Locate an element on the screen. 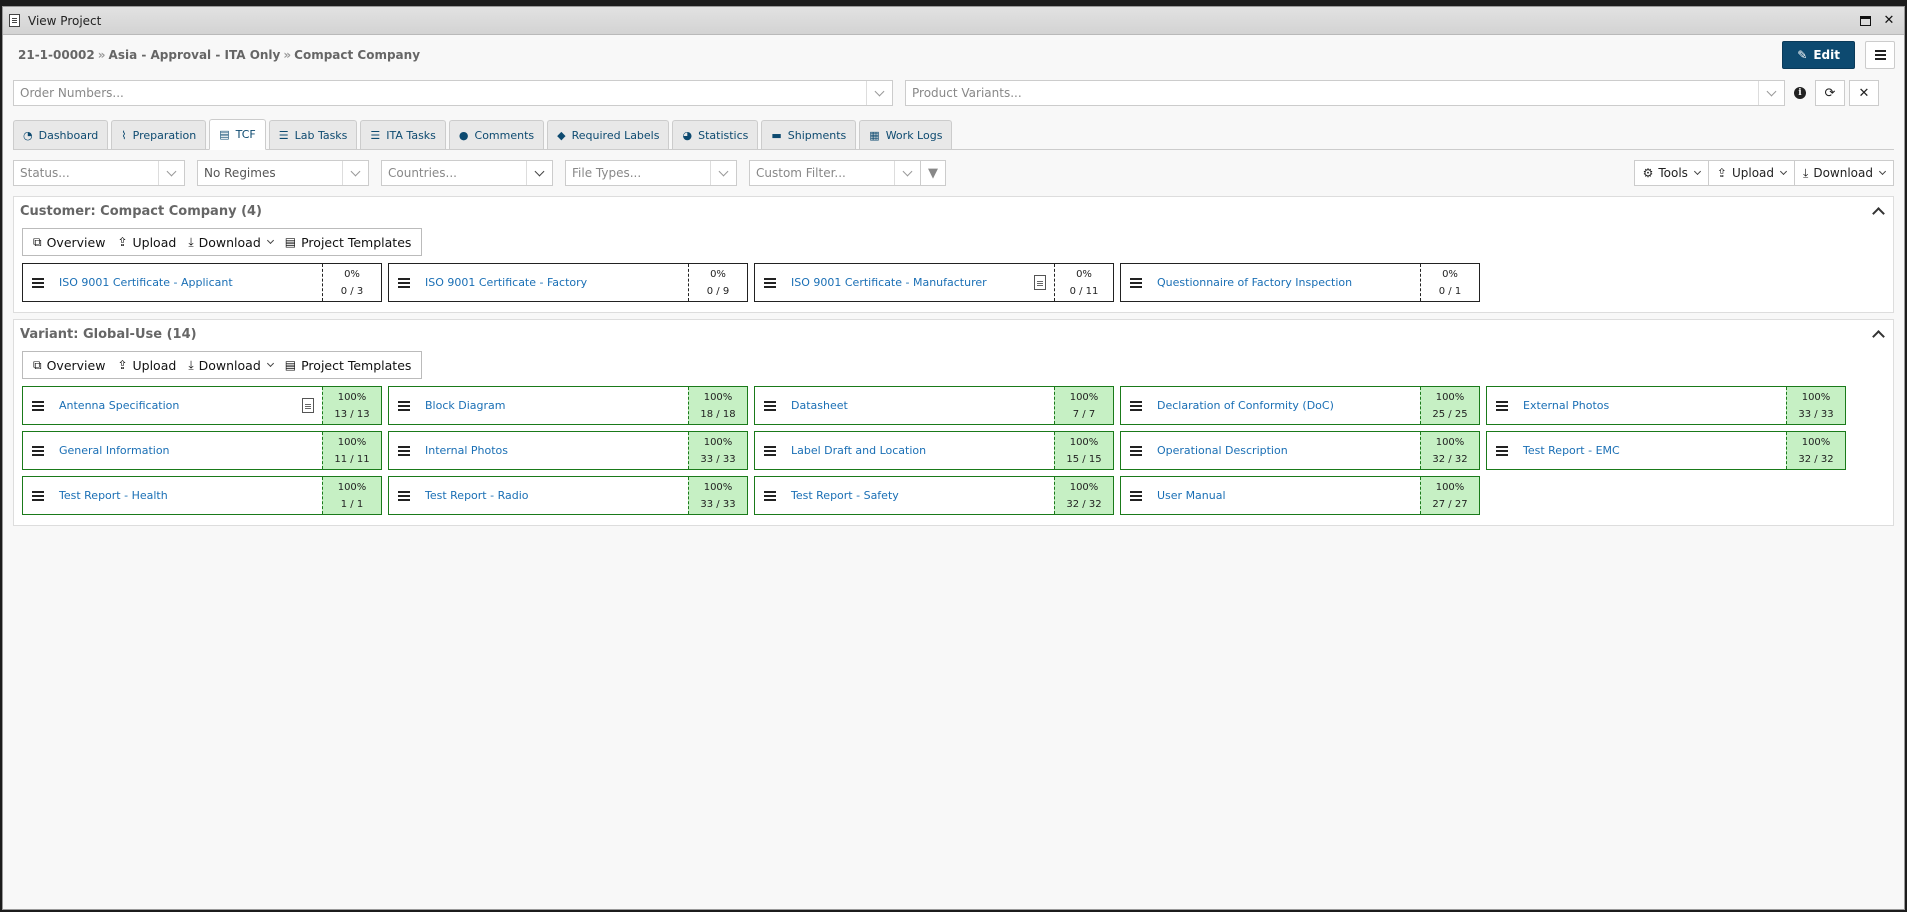 This screenshot has height=912, width=1907. document-card: Label Draft and Location 100% 15 / 15 is located at coordinates (934, 450).